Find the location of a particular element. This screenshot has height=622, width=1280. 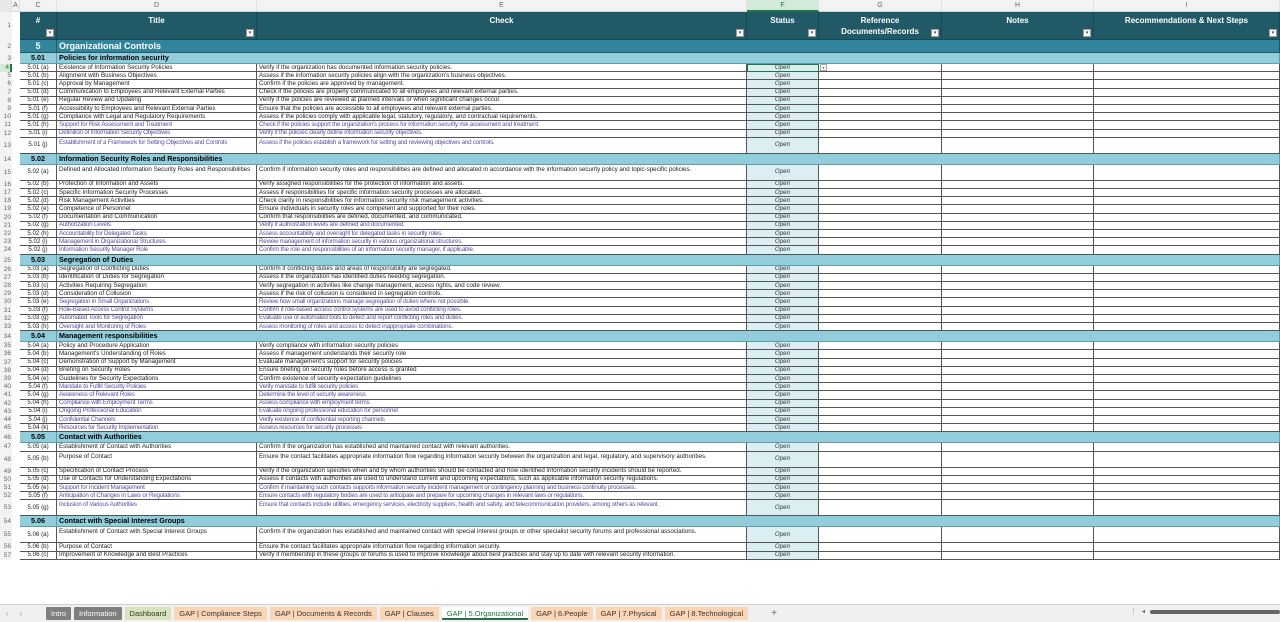

row-number: 14 is located at coordinates (6, 159).